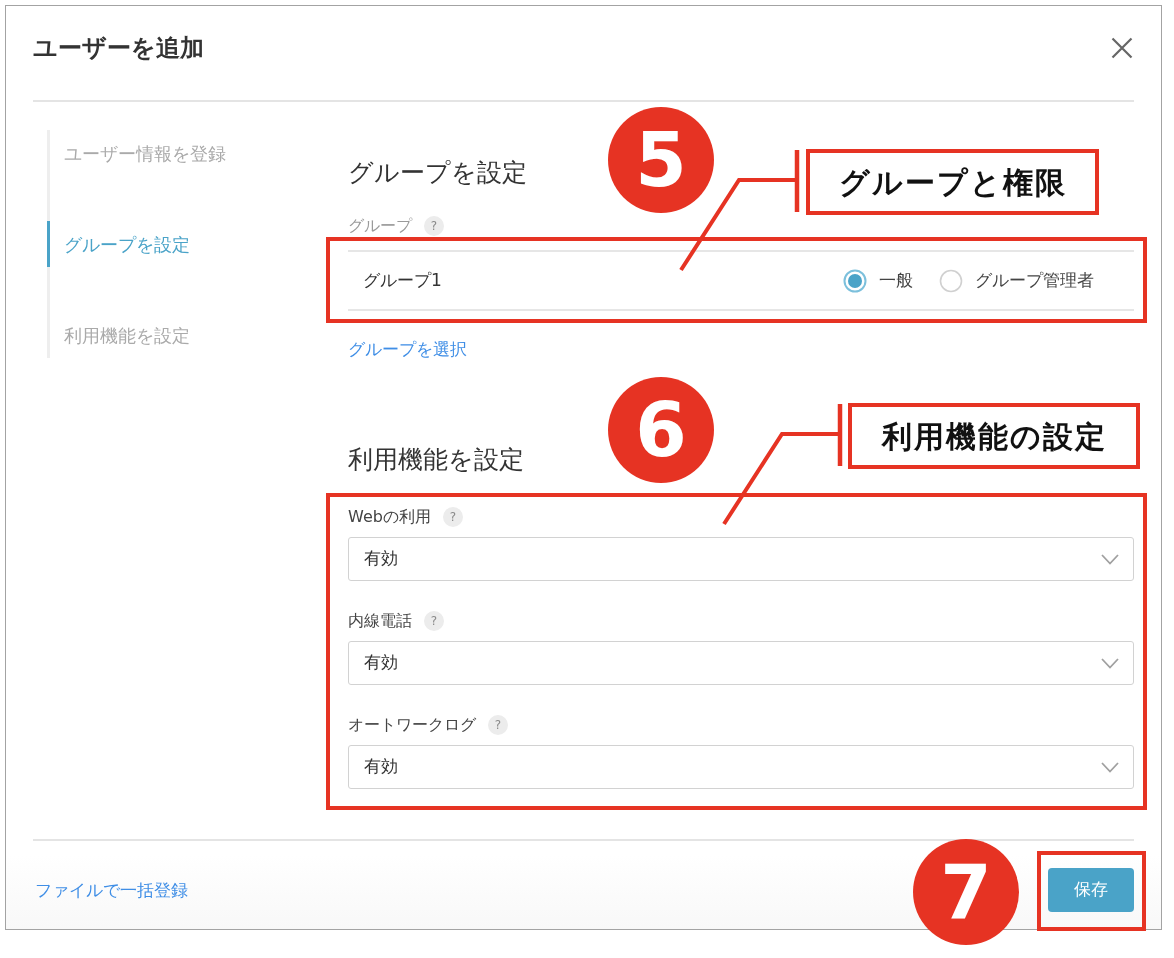 Image resolution: width=1174 pixels, height=958 pixels. Describe the element at coordinates (994, 436) in the screenshot. I see `callout-label: 利用機能の設定` at that location.